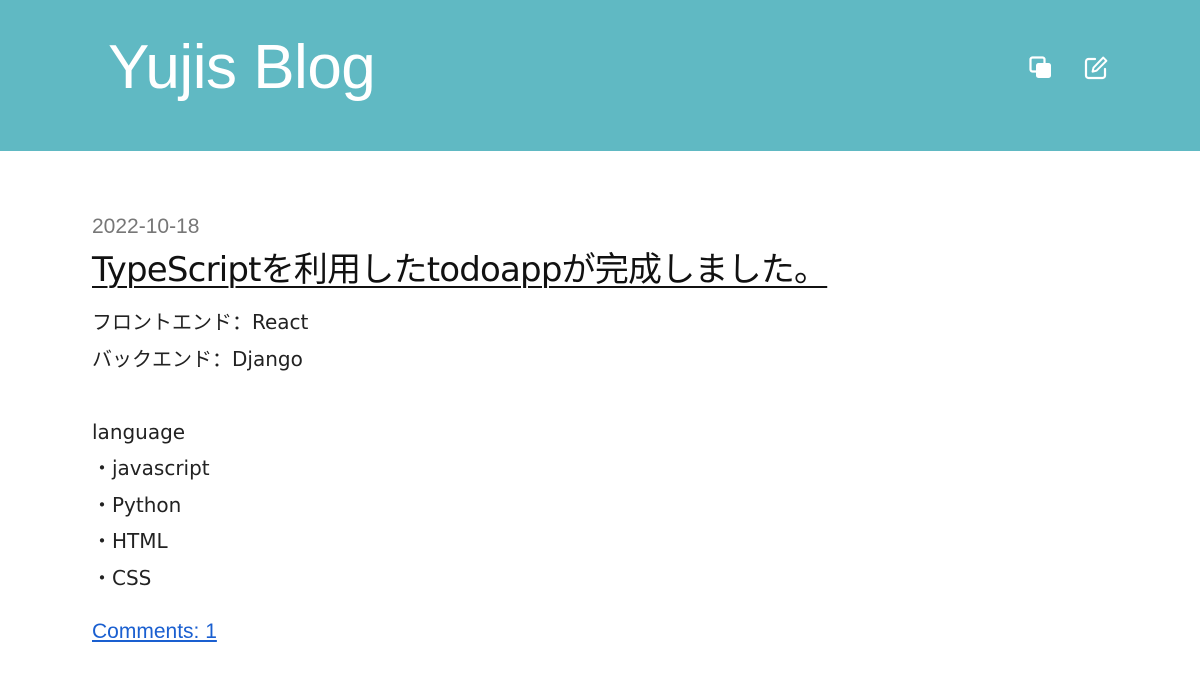 This screenshot has height=683, width=1200. What do you see at coordinates (151, 468) in the screenshot?
I see `post-body-line: ・javascript` at bounding box center [151, 468].